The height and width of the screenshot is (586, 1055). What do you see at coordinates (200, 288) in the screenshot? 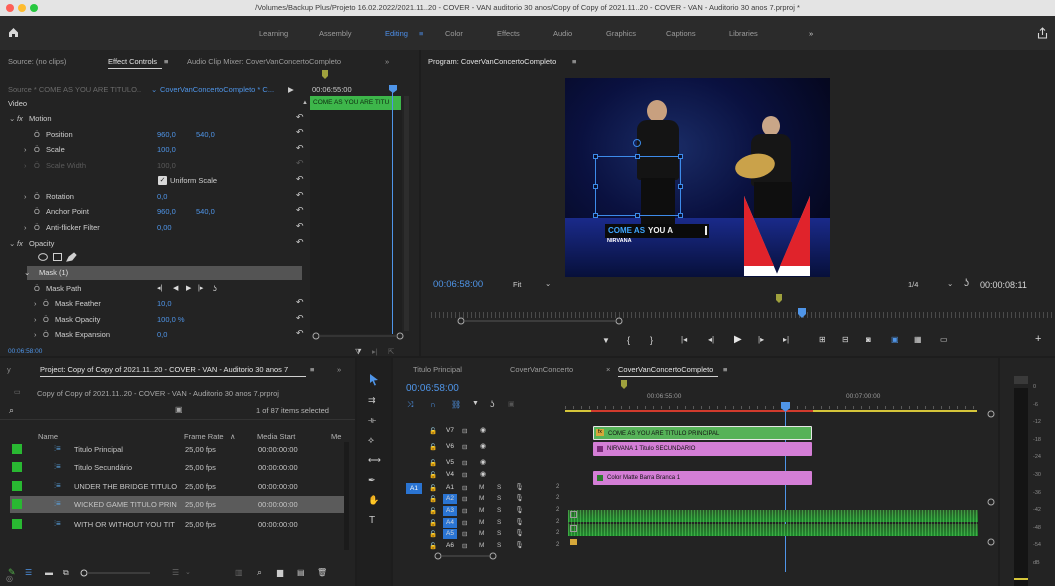
I see `track-forward-icon: |▸` at bounding box center [200, 288].